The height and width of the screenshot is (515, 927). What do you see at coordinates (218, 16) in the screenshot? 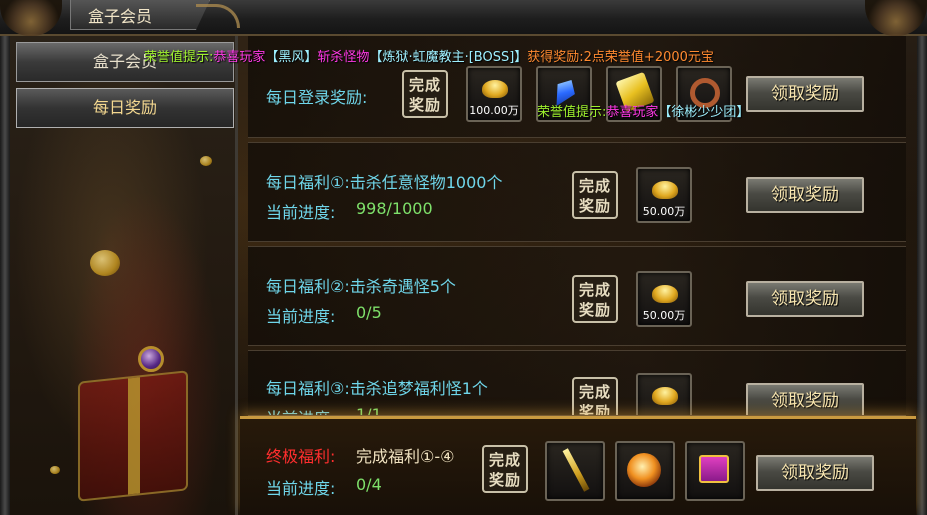
I see `swirl-ornament-icon` at bounding box center [218, 16].